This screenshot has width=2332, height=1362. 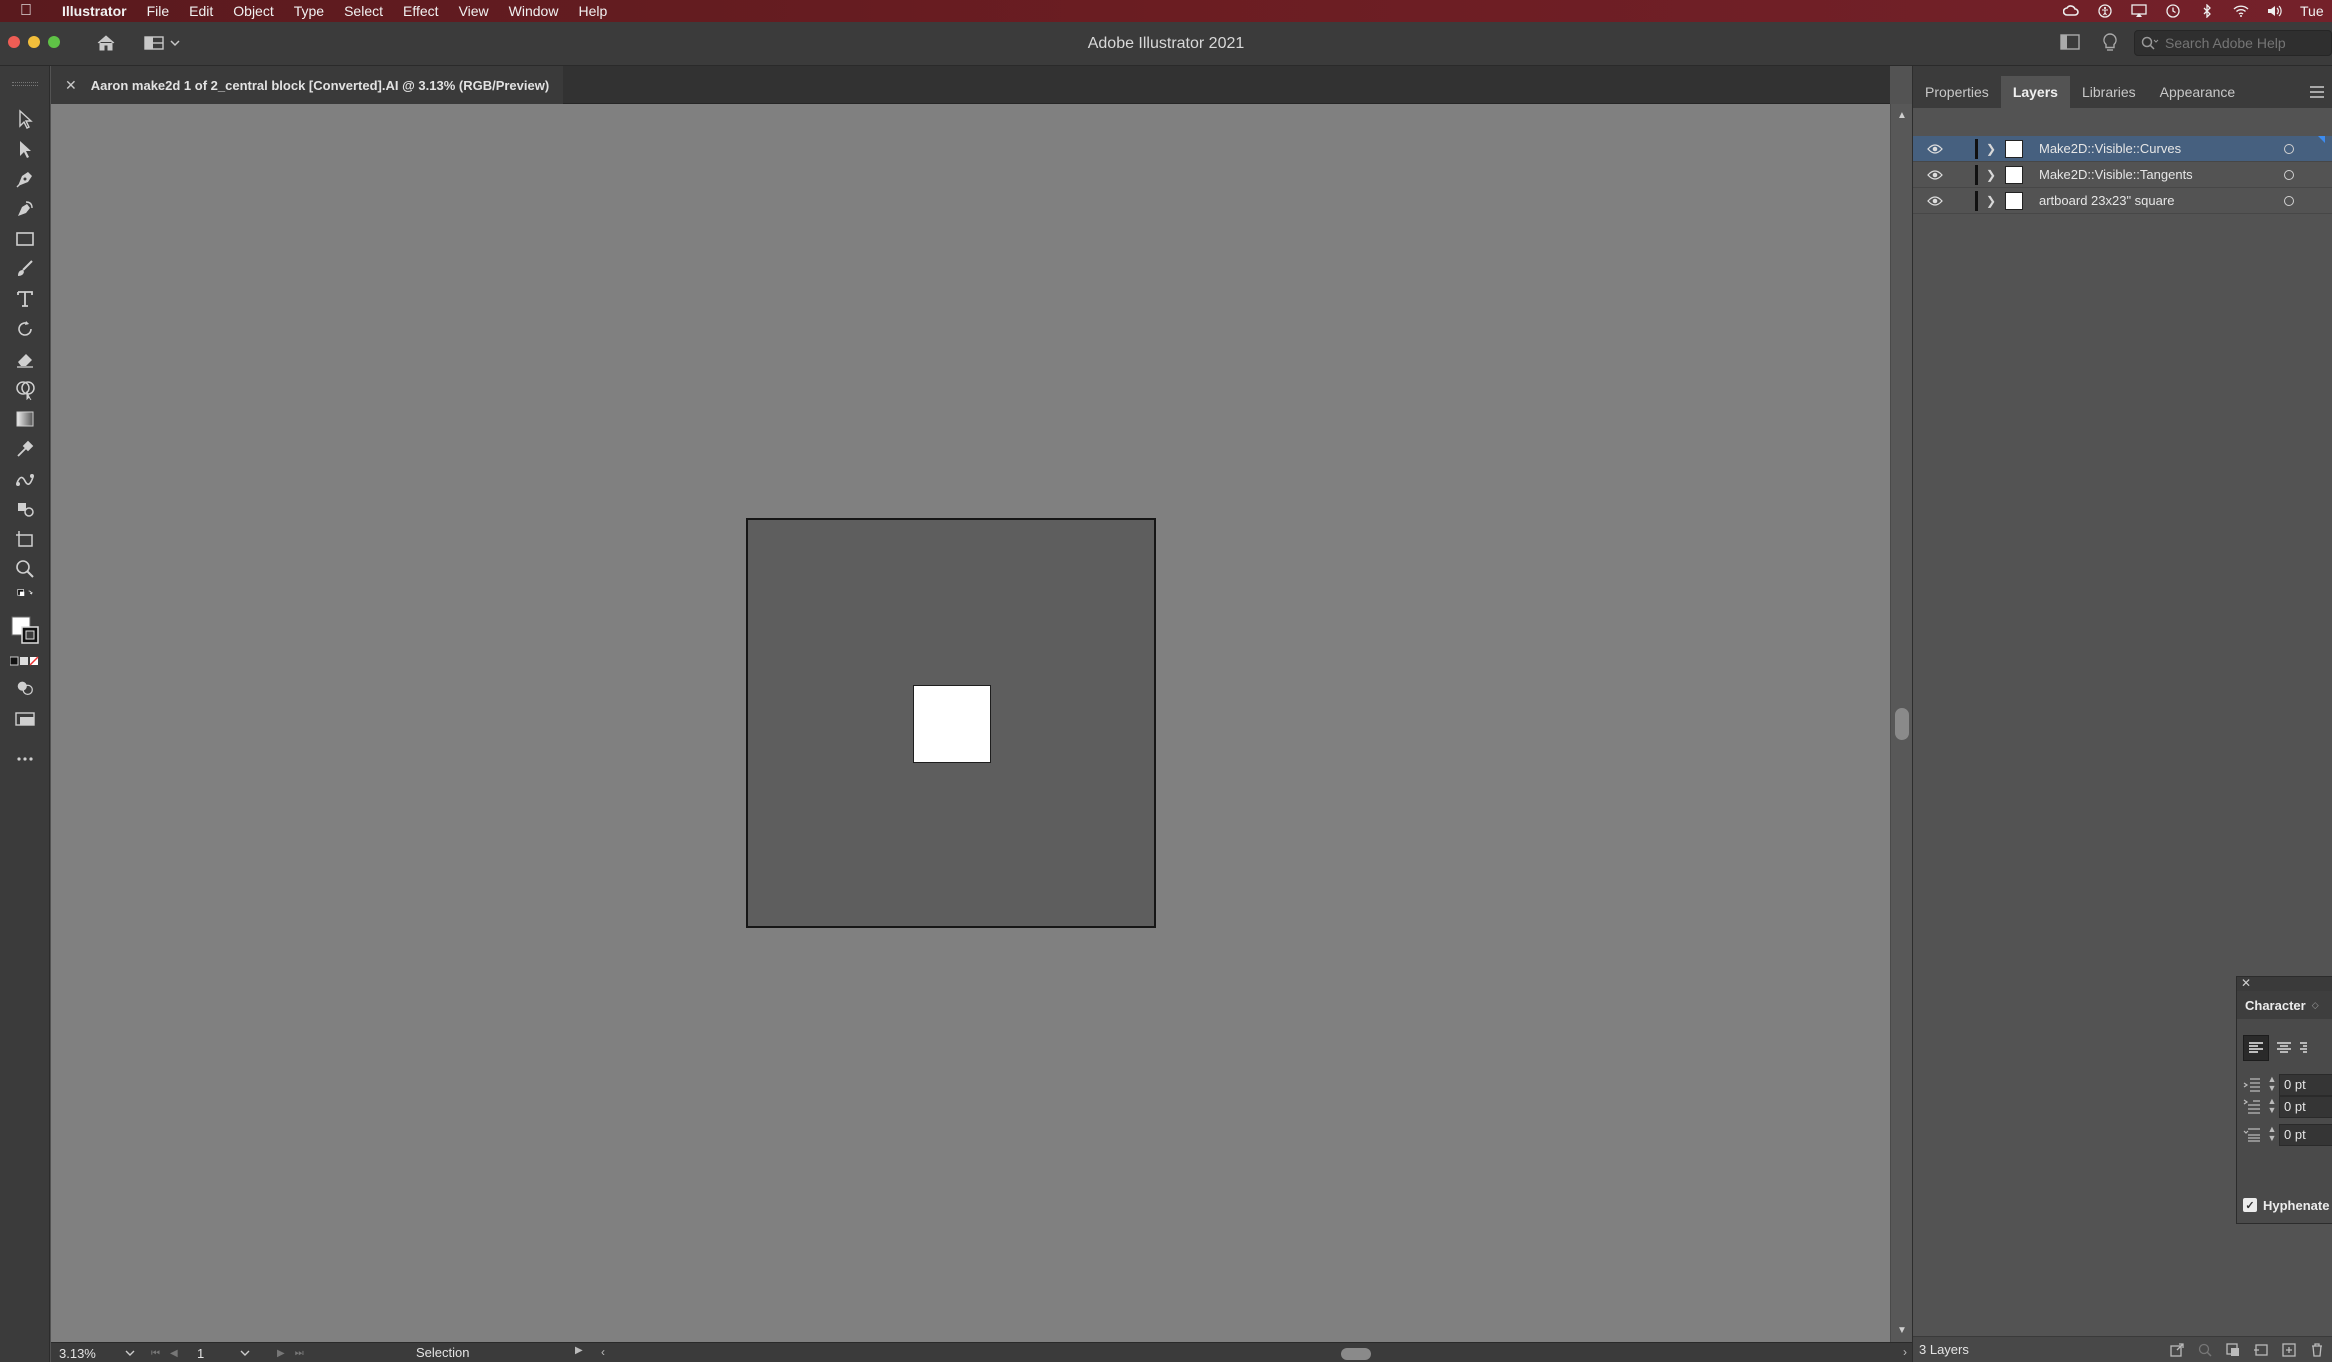 I want to click on rectangle-tool-icon, so click(x=25, y=239).